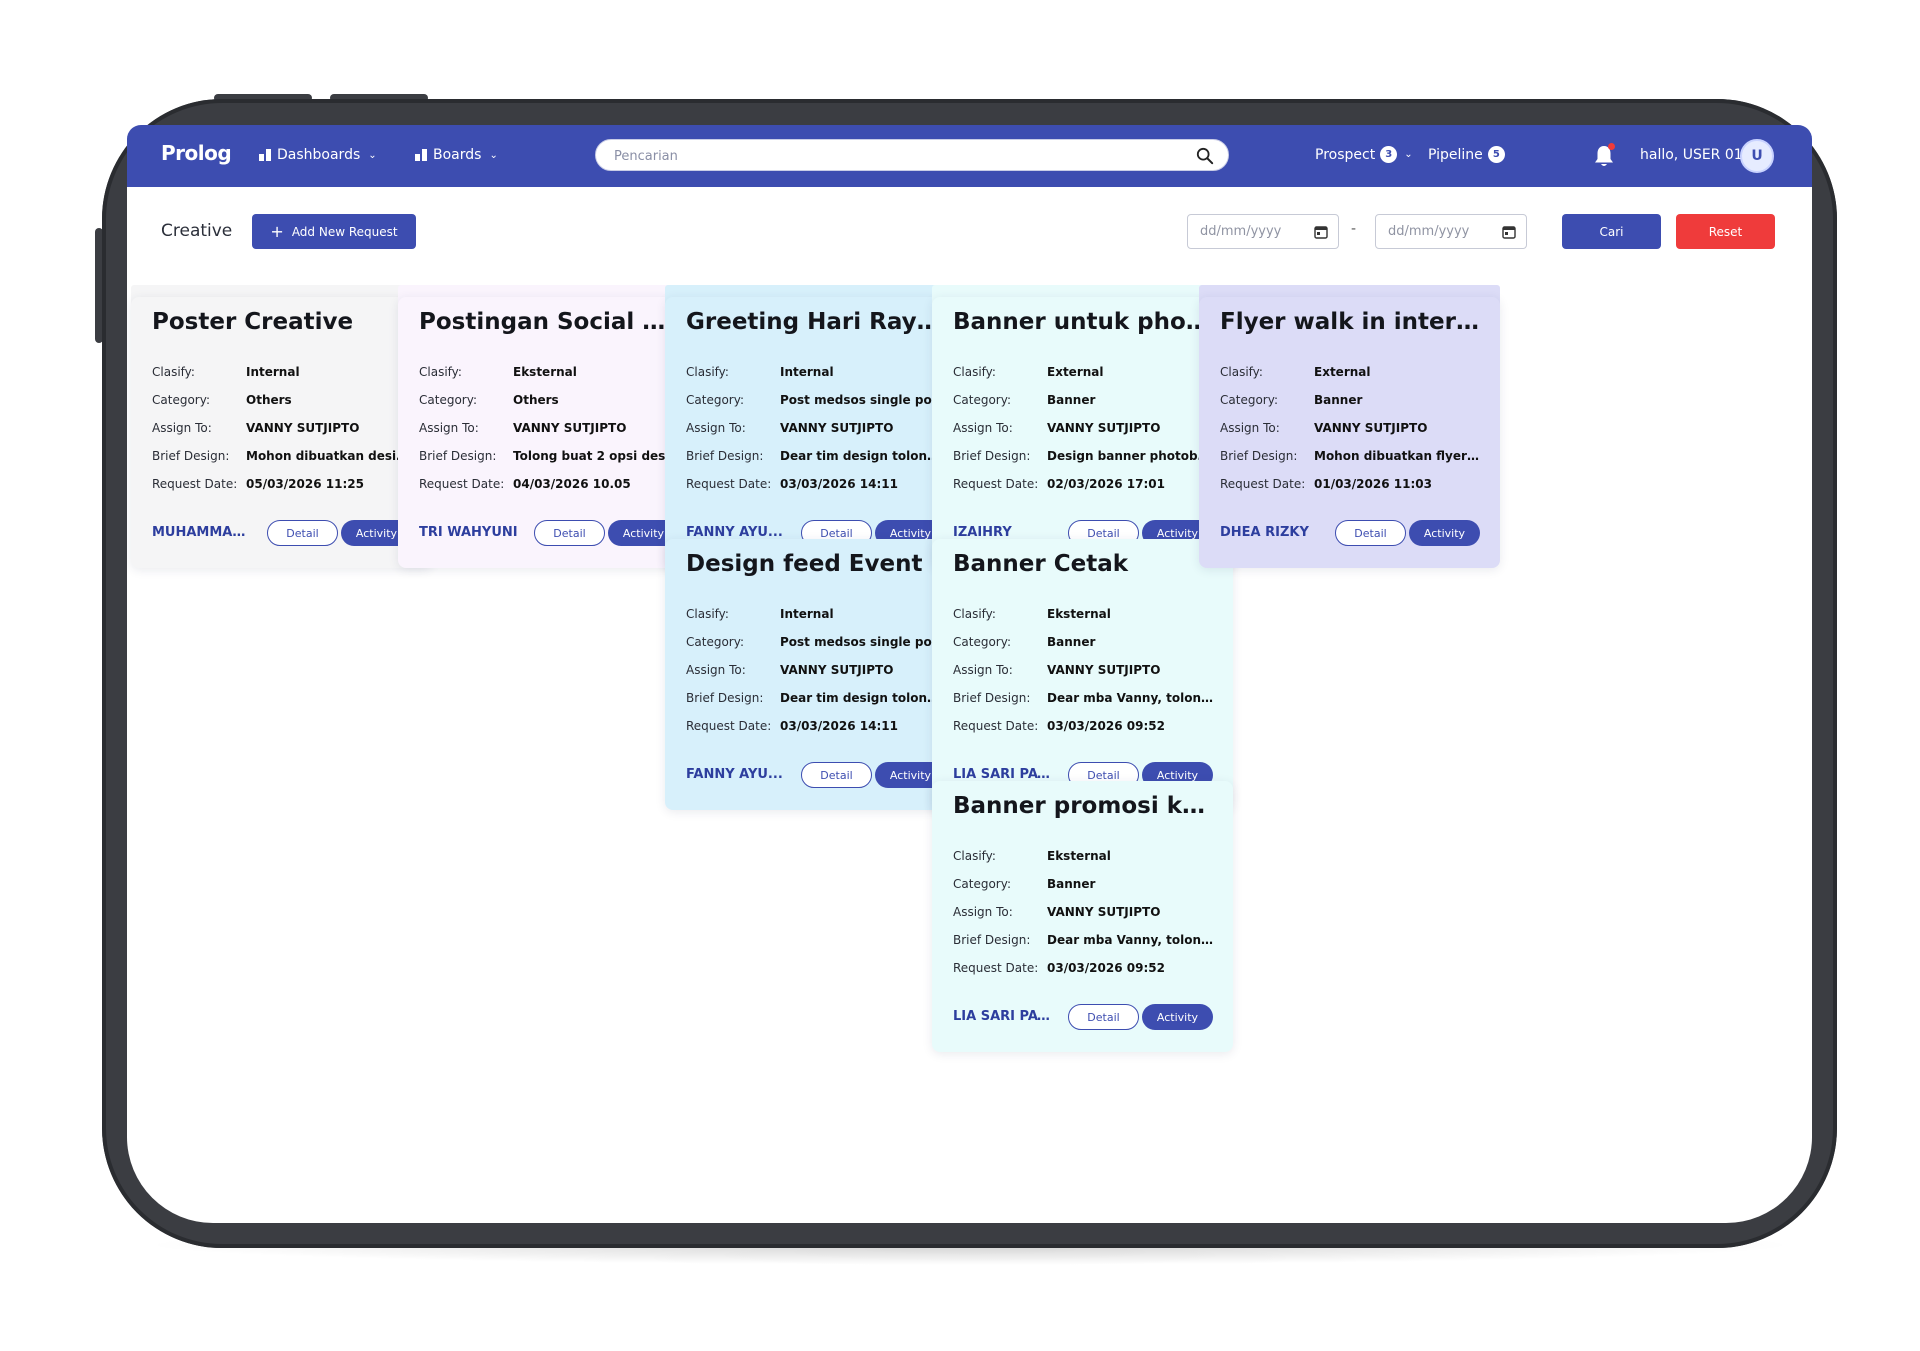  I want to click on card-field-date: Request Date: 05/03/2026 11:25, so click(282, 484).